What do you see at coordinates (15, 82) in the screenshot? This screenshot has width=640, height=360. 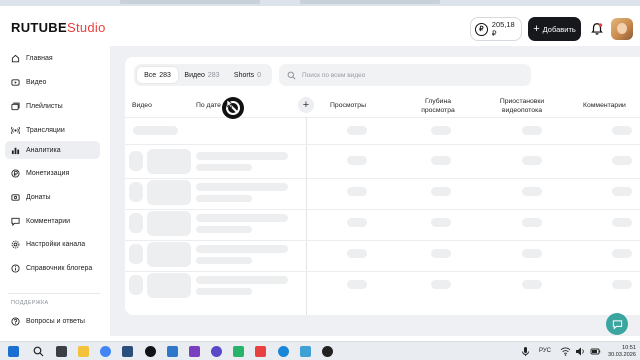 I see `video-icon` at bounding box center [15, 82].